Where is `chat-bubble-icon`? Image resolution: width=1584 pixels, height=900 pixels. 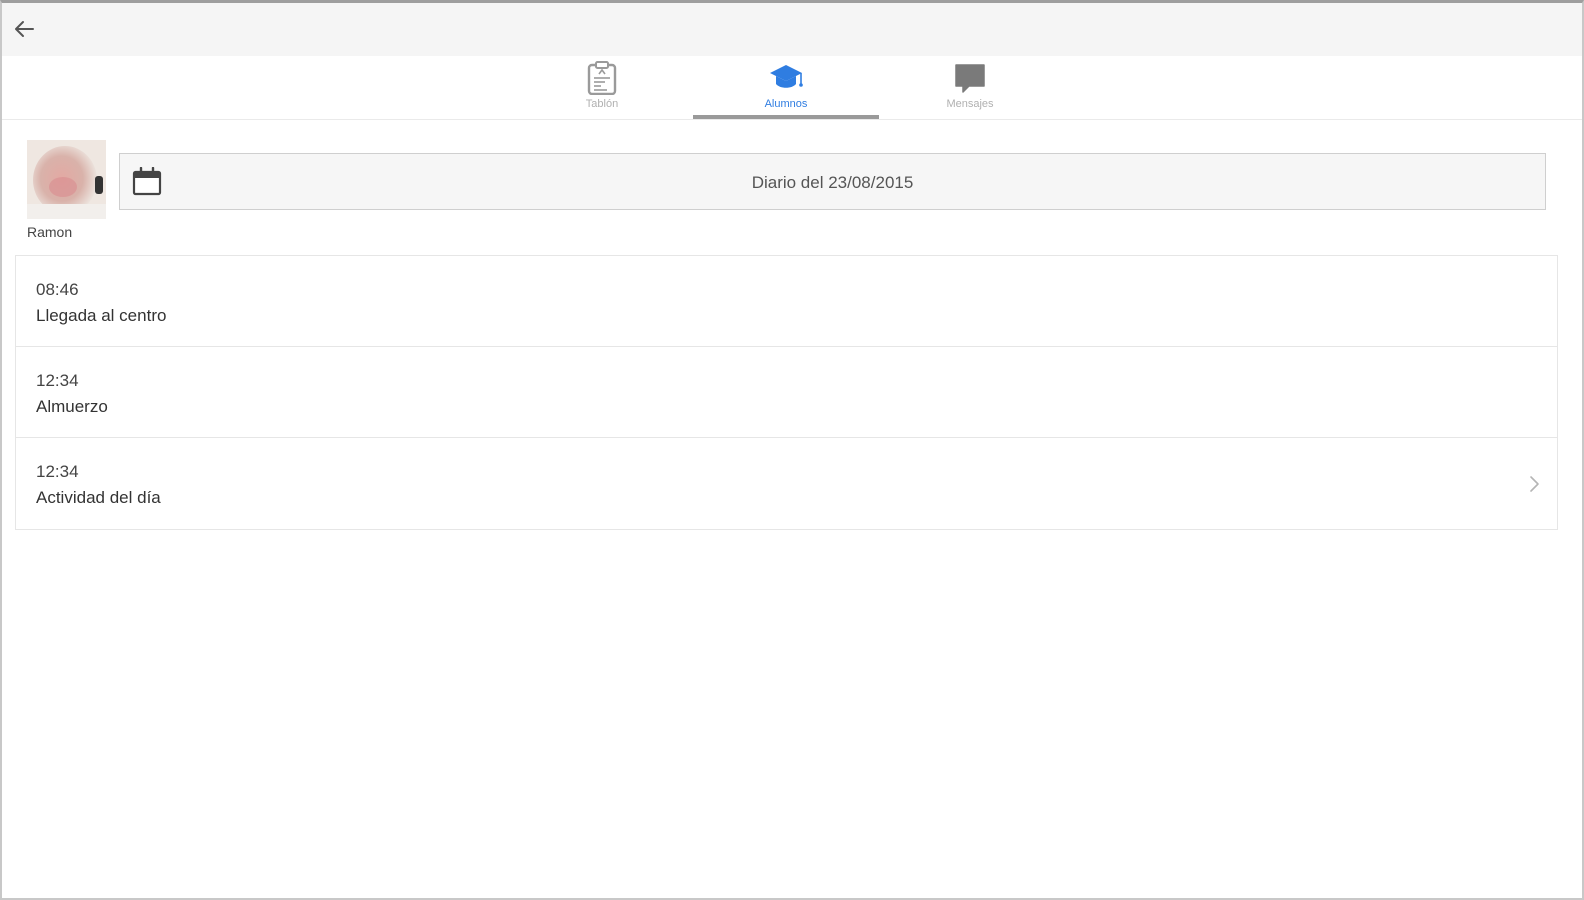
chat-bubble-icon is located at coordinates (970, 78).